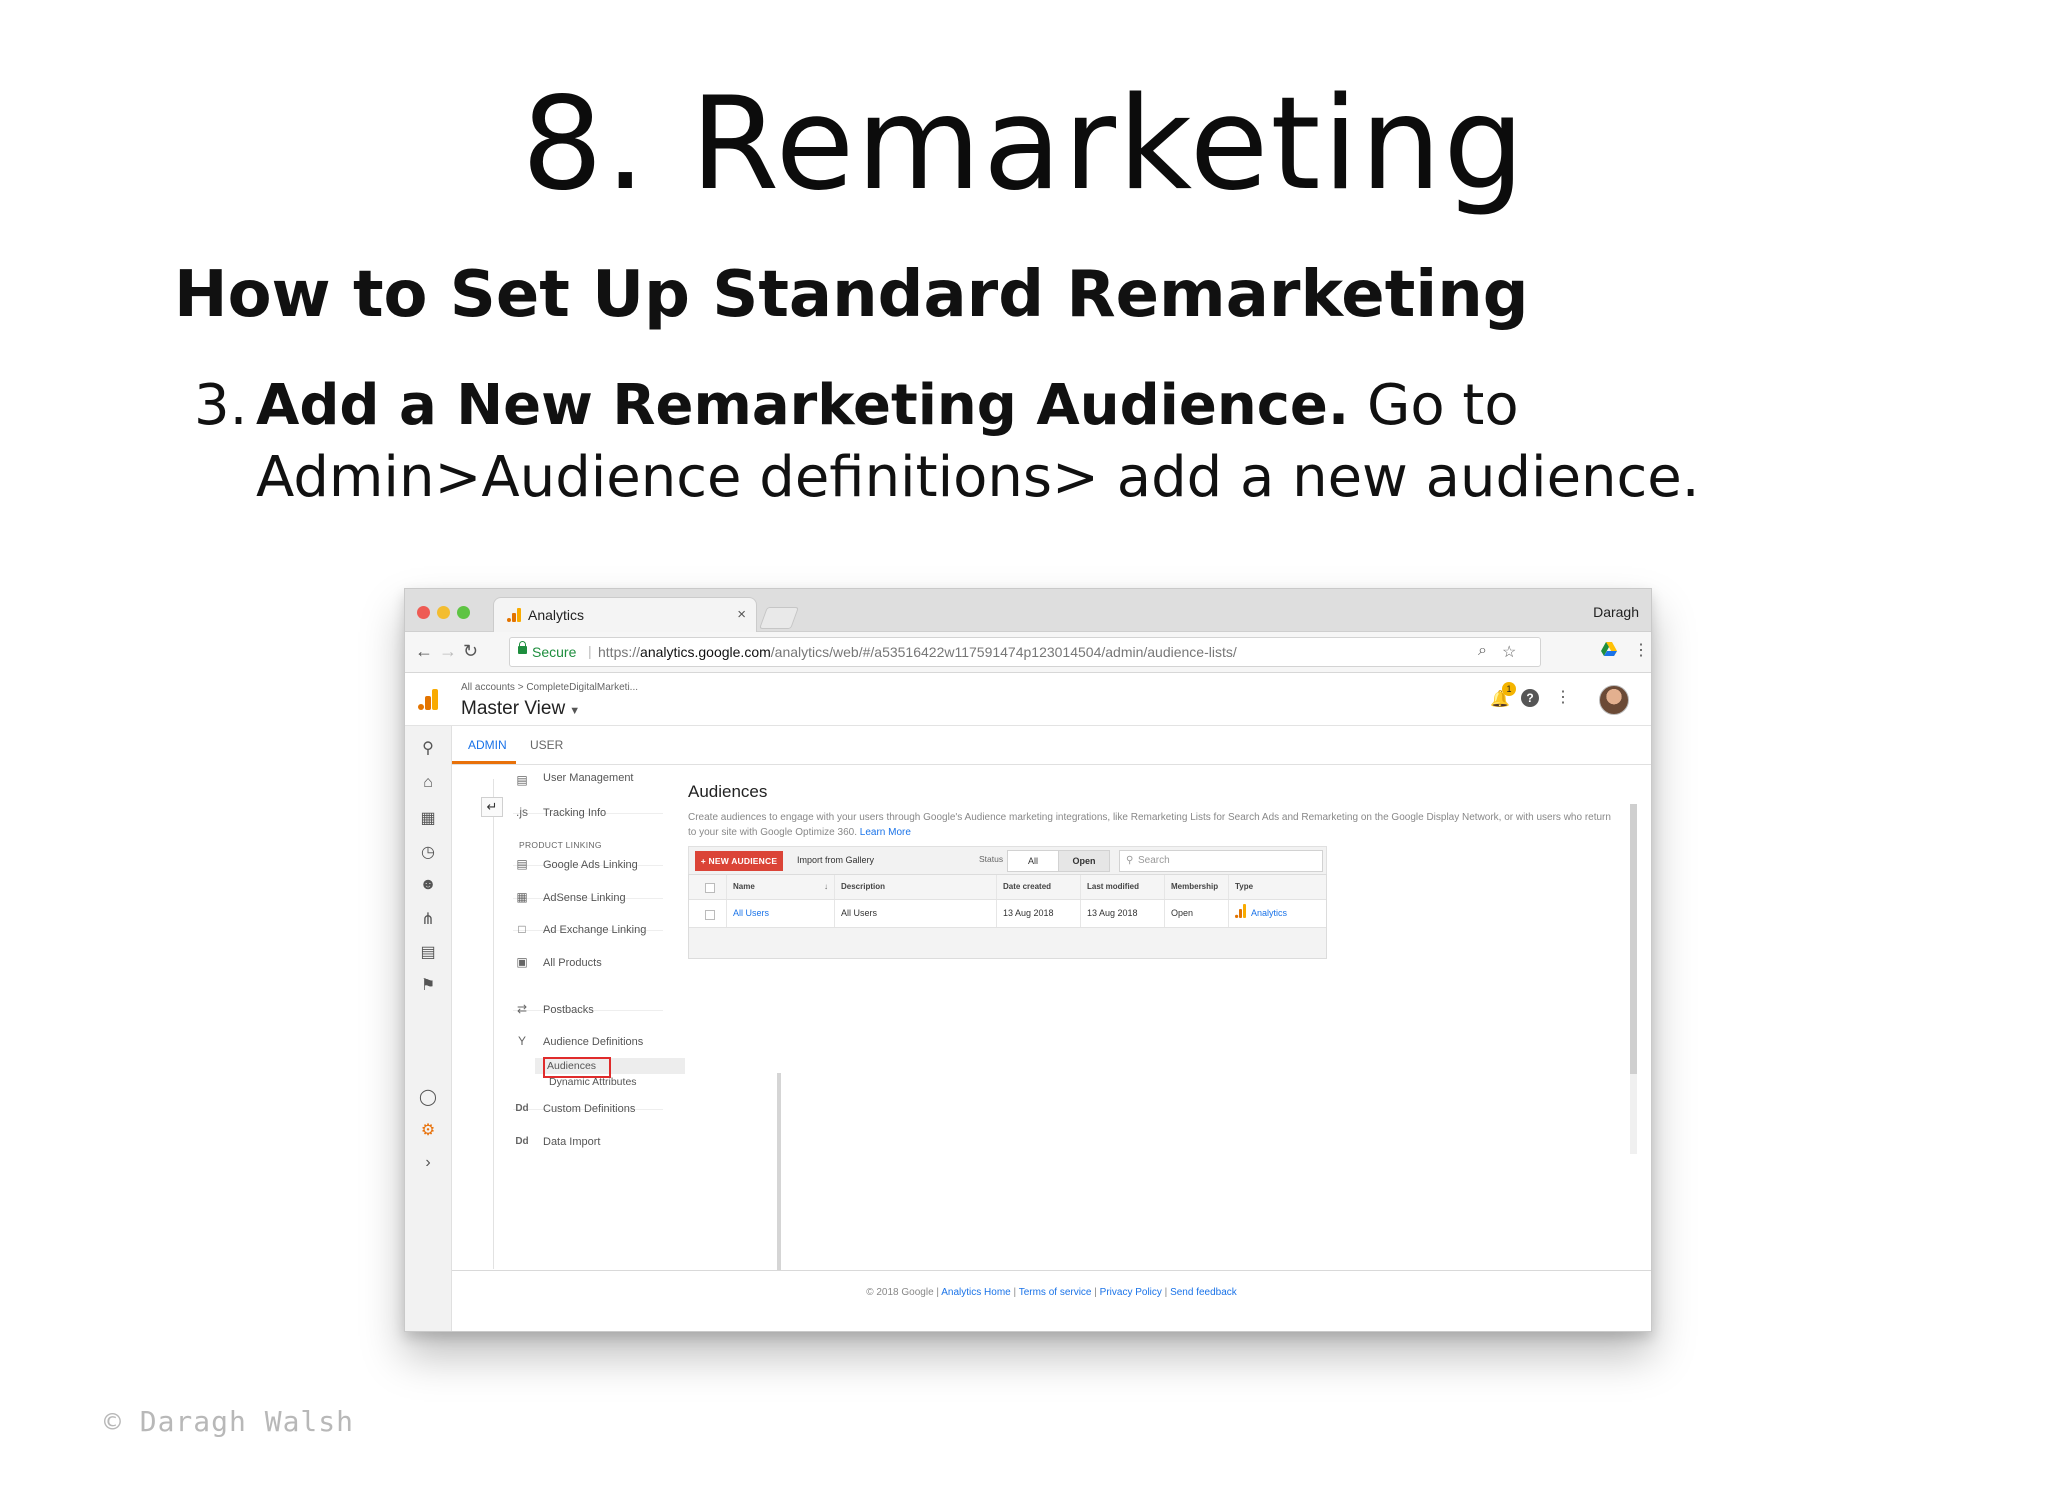 This screenshot has height=1494, width=2048. Describe the element at coordinates (522, 812) in the screenshot. I see `js-icon: .js` at that location.